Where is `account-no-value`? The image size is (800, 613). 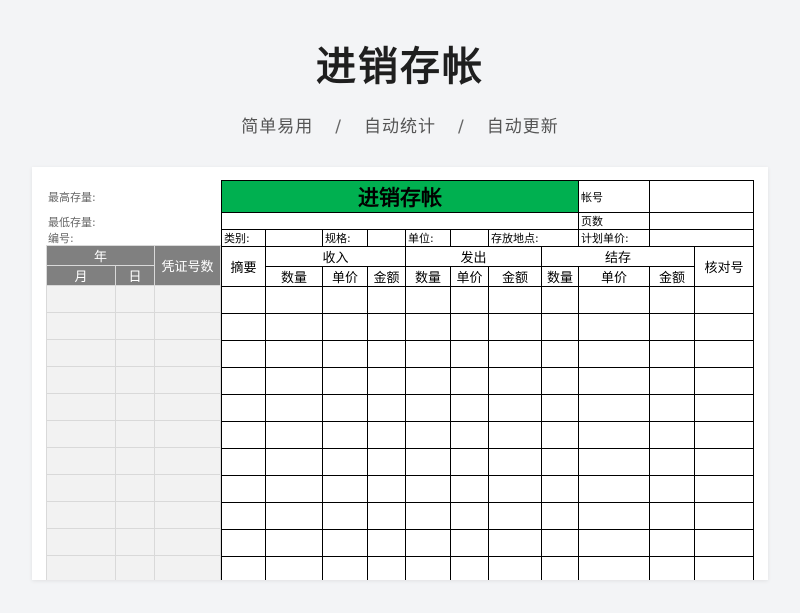 account-no-value is located at coordinates (701, 196).